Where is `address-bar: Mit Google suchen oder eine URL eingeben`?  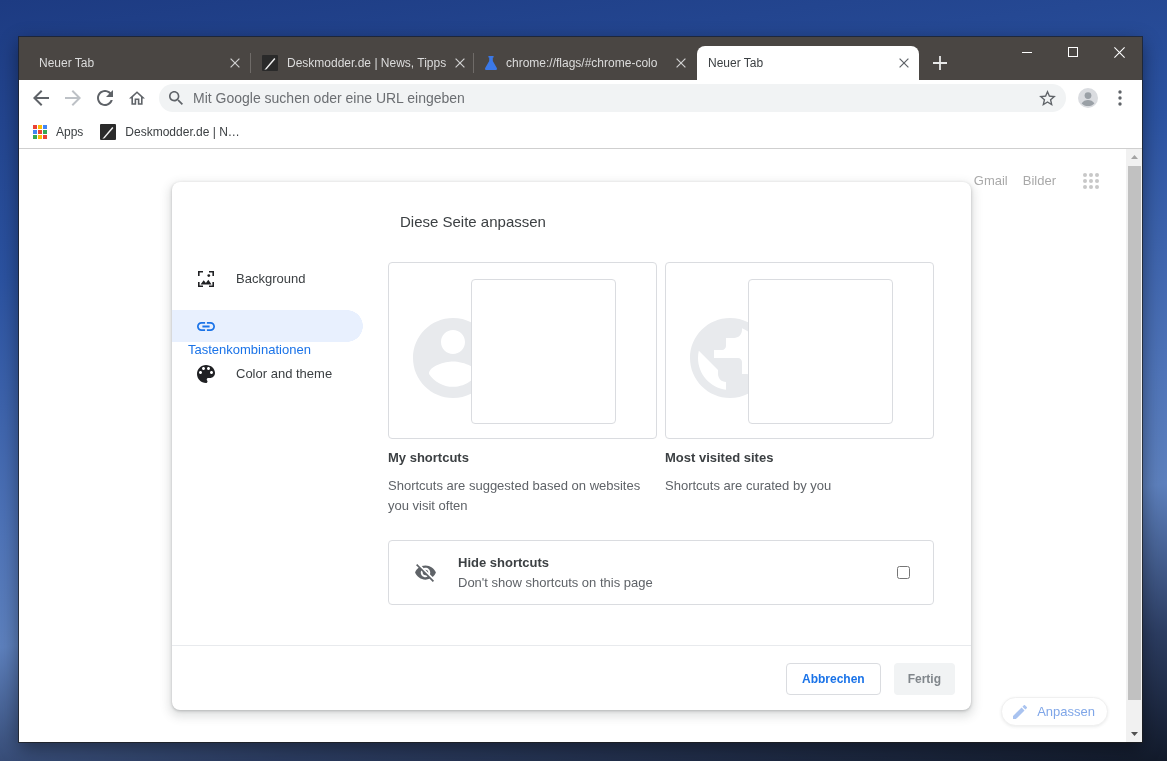 address-bar: Mit Google suchen oder eine URL eingeben is located at coordinates (612, 98).